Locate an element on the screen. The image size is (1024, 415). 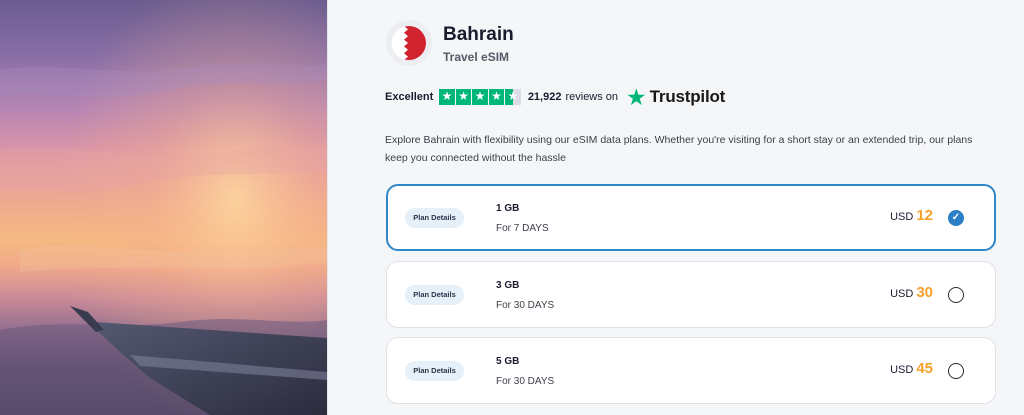
trustpilot-logo: Trustpilot is located at coordinates (687, 96).